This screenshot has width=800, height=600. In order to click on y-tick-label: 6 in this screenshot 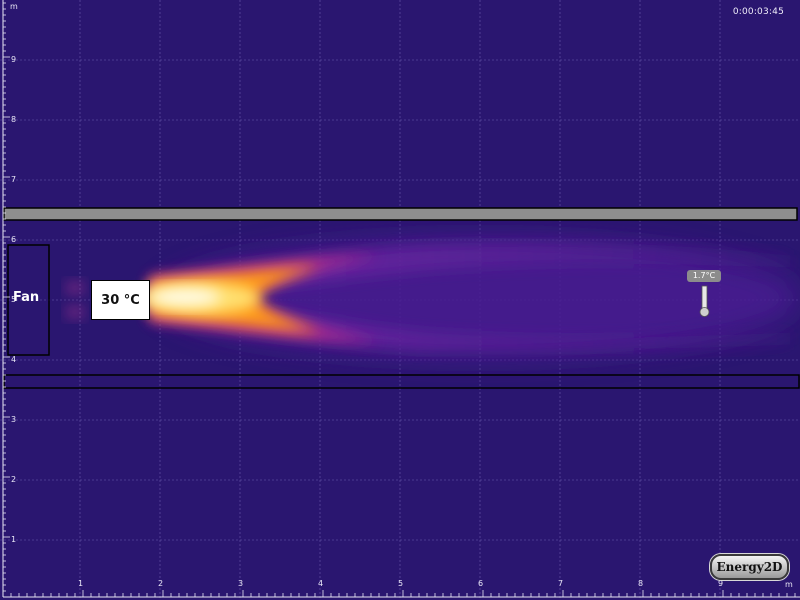, I will do `click(14, 239)`.